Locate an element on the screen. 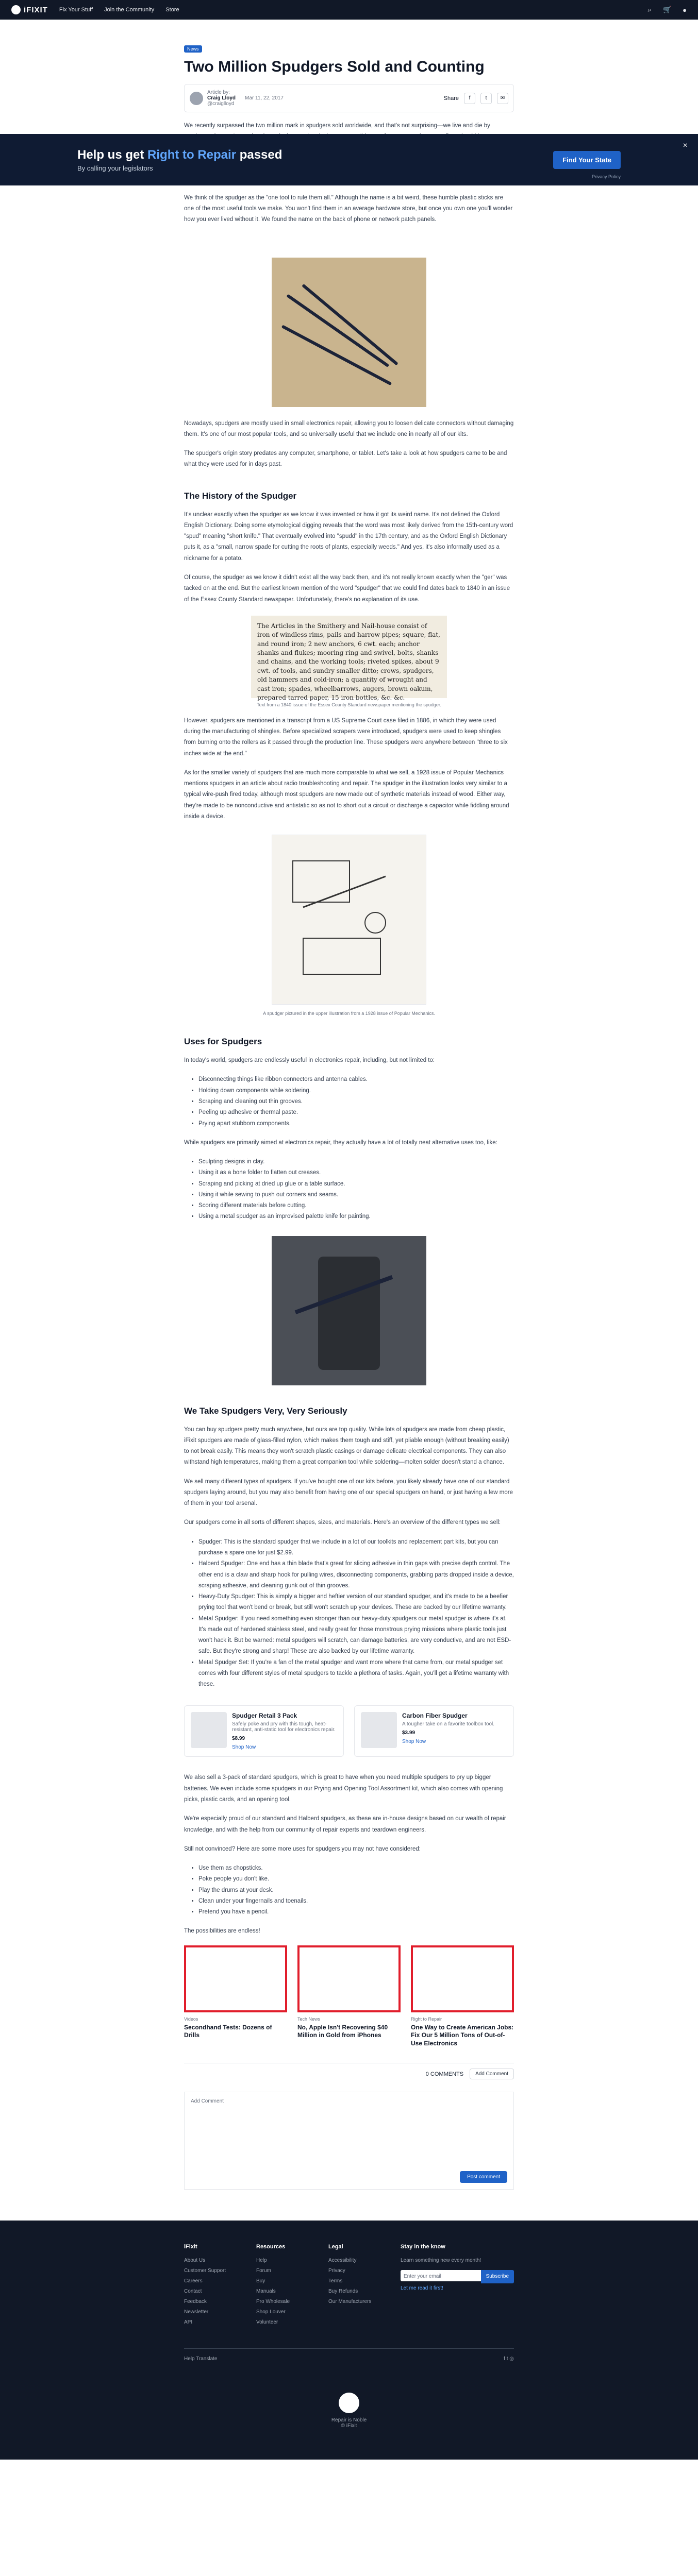 The image size is (698, 2576). footer-link: Forum is located at coordinates (284, 2271).